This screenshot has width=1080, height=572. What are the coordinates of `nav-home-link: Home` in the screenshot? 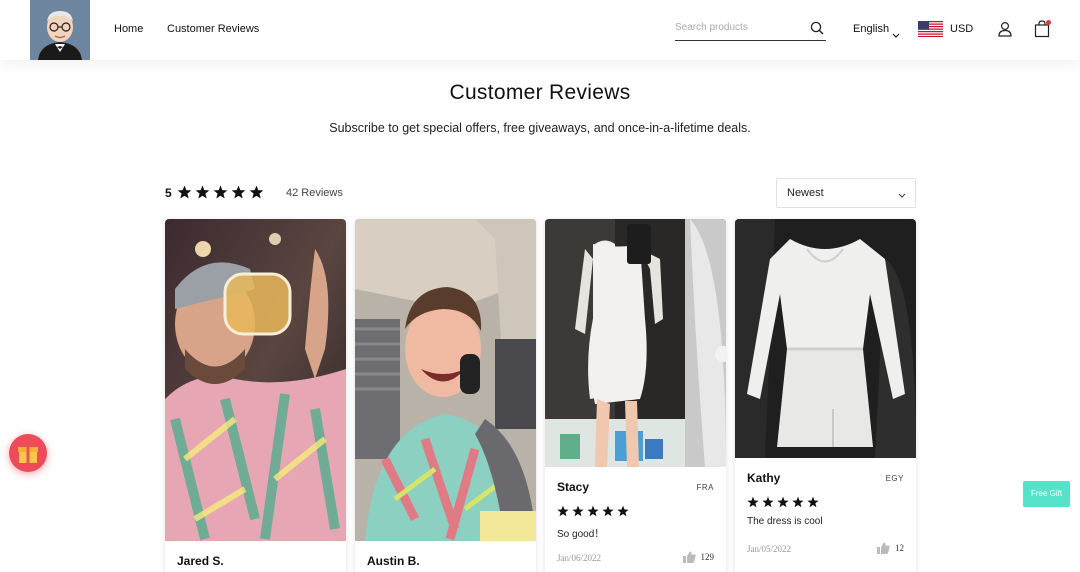 It's located at (128, 29).